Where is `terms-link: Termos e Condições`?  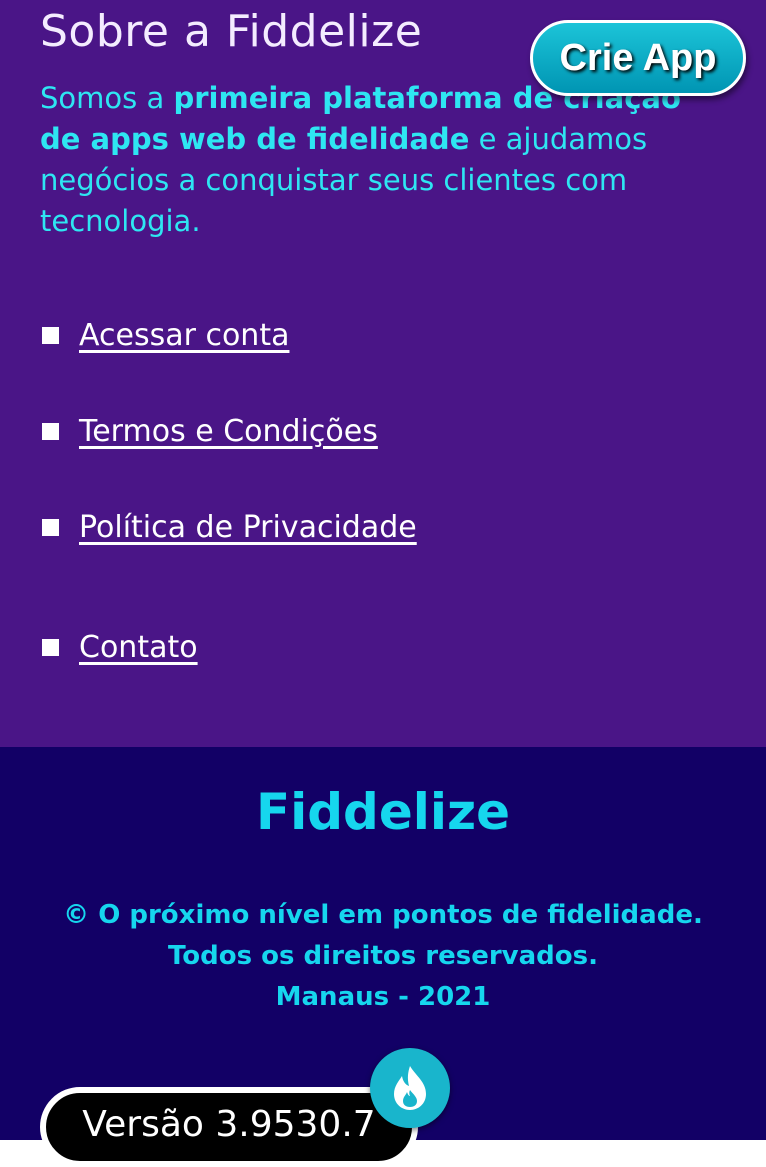
terms-link: Termos e Condições is located at coordinates (228, 431).